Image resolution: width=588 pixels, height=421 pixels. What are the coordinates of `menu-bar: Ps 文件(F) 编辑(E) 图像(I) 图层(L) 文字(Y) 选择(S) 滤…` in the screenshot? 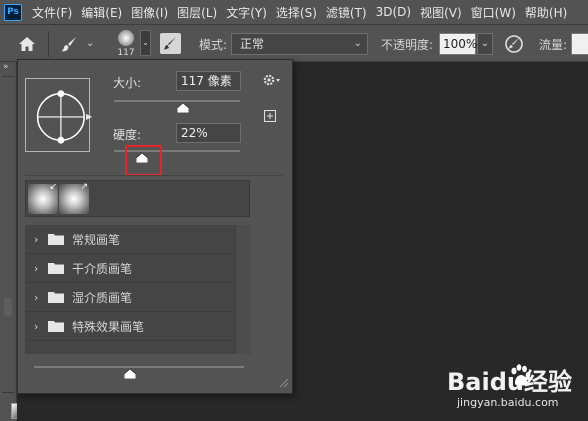 It's located at (294, 12).